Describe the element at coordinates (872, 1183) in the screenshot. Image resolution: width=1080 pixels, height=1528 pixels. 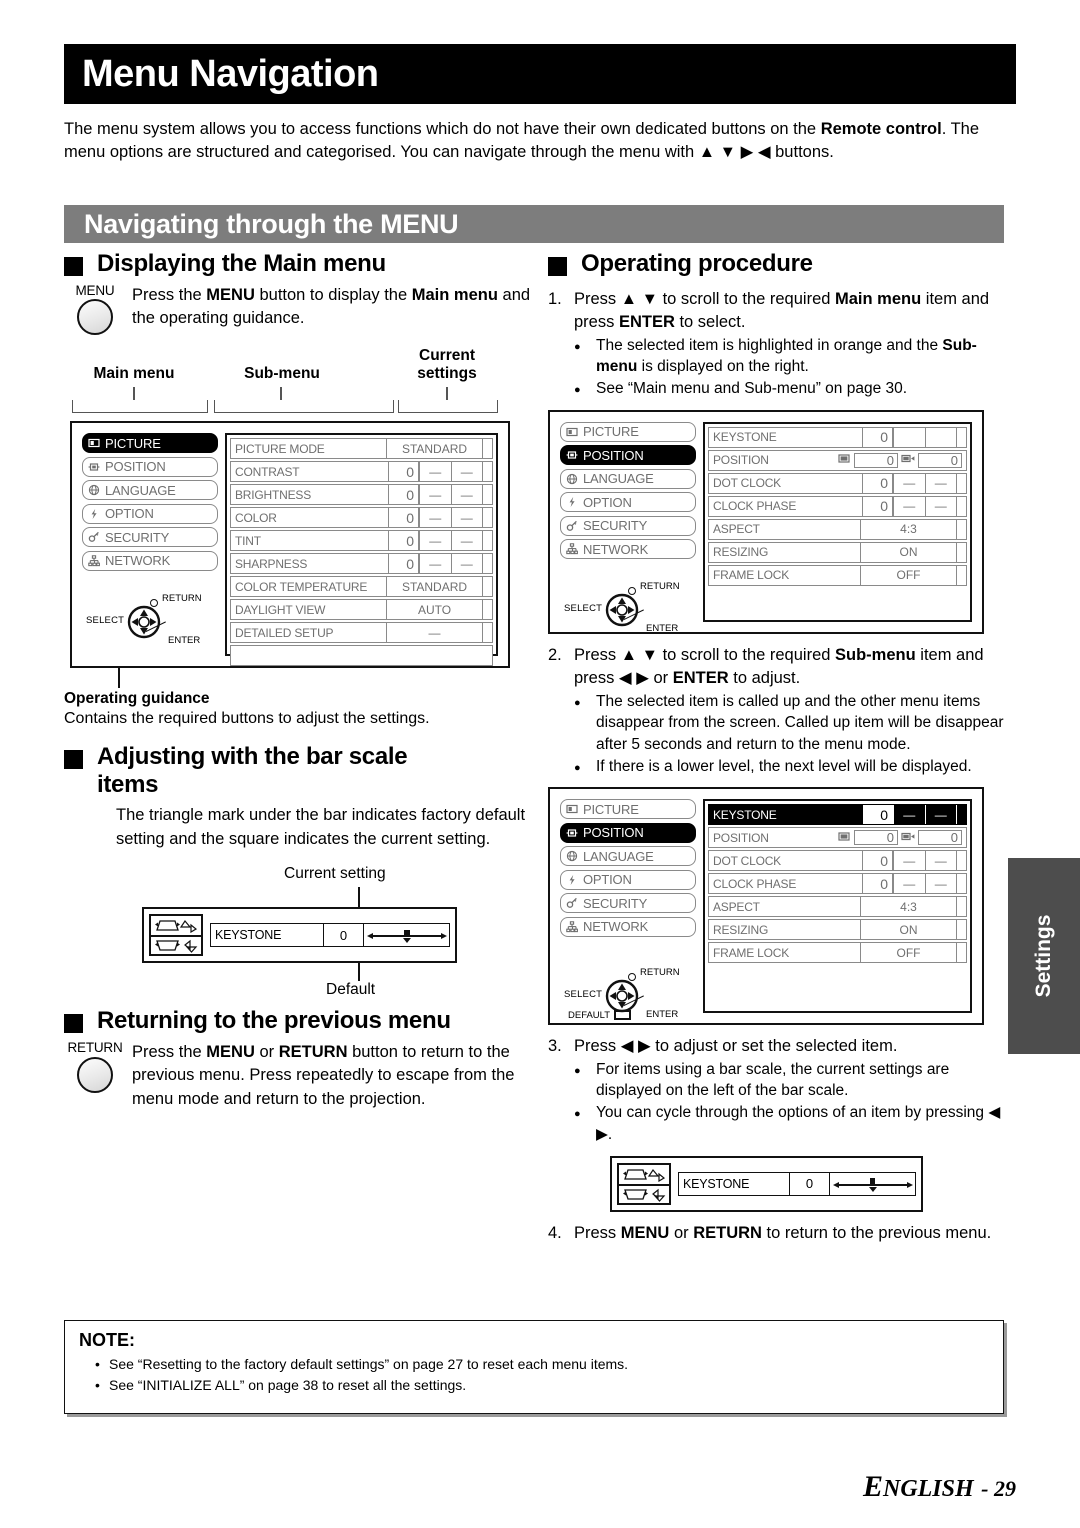
I see `keystone-scale-right` at that location.